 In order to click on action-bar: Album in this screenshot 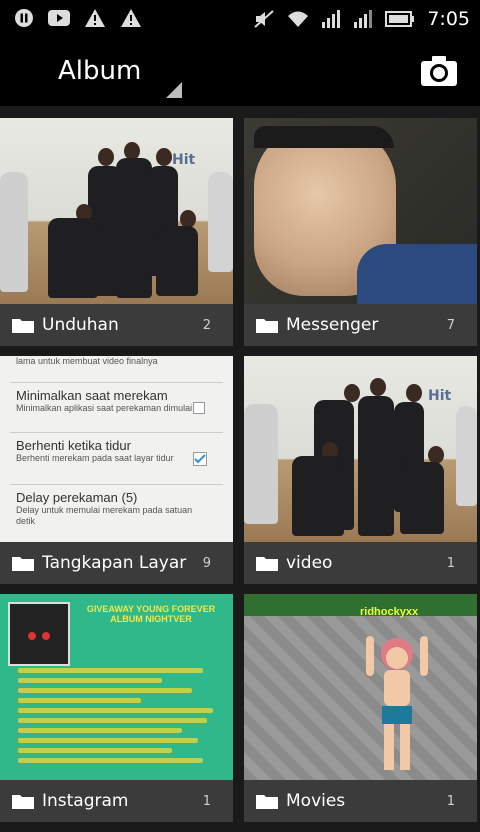, I will do `click(240, 72)`.